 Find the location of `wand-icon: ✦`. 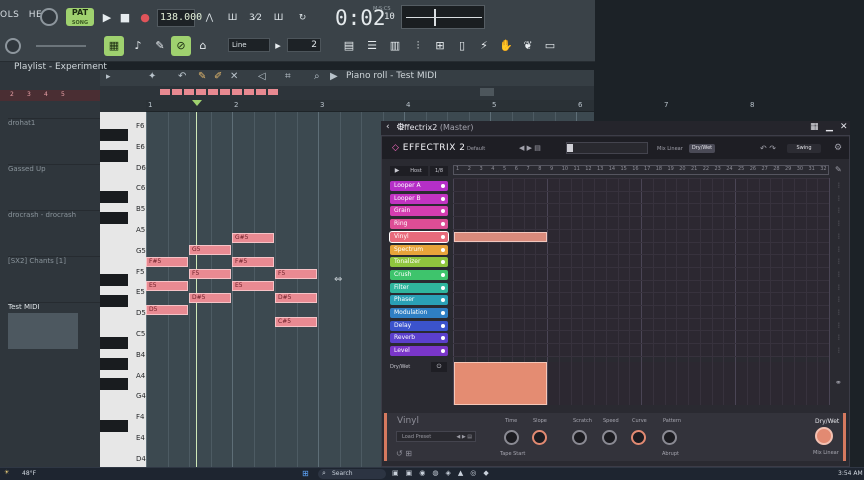

wand-icon: ✦ is located at coordinates (152, 76).